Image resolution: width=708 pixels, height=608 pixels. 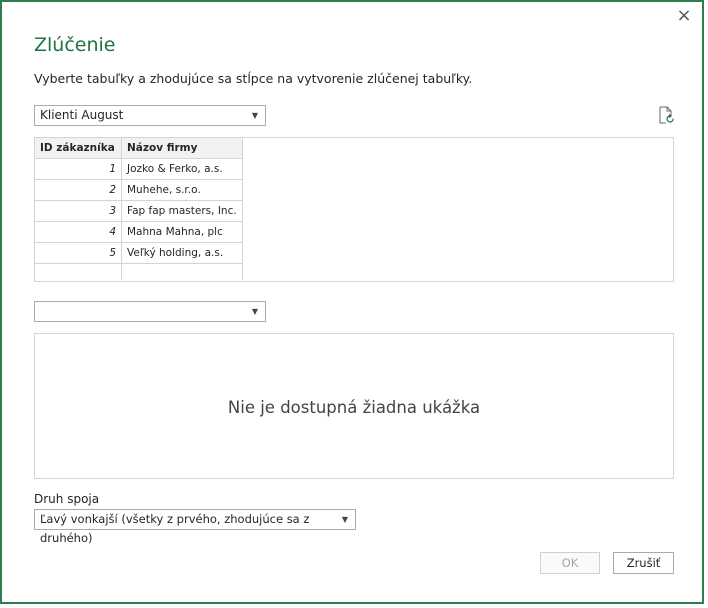 What do you see at coordinates (78, 190) in the screenshot?
I see `cell-customer-id: 2` at bounding box center [78, 190].